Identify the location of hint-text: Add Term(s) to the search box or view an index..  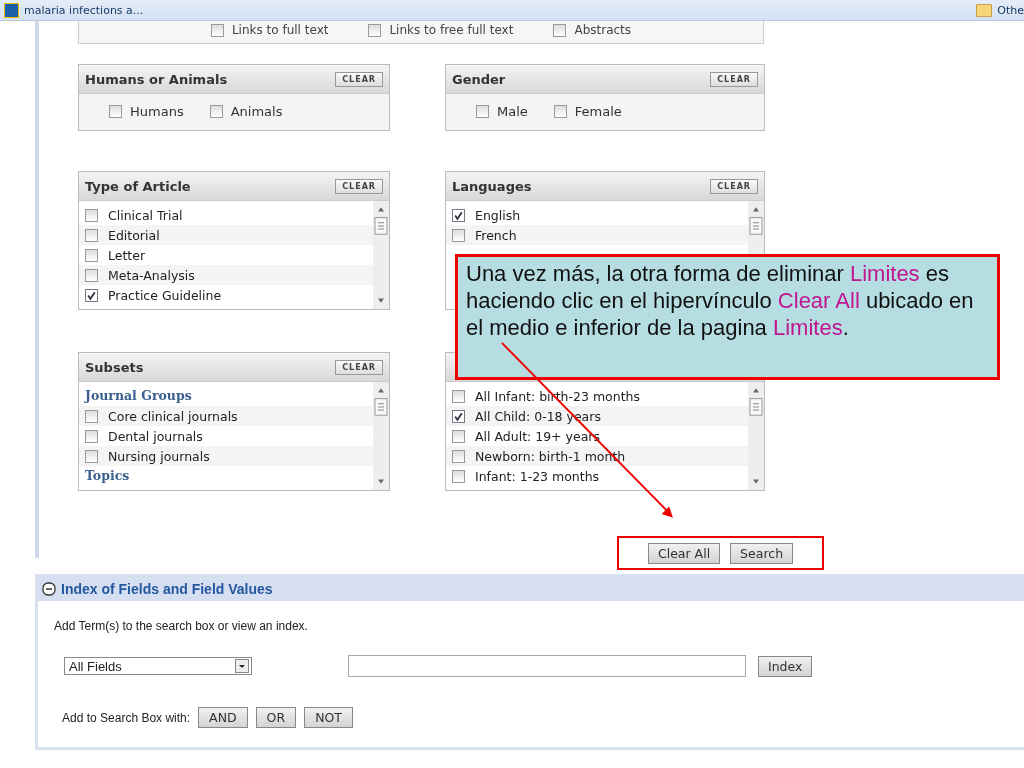
(181, 626).